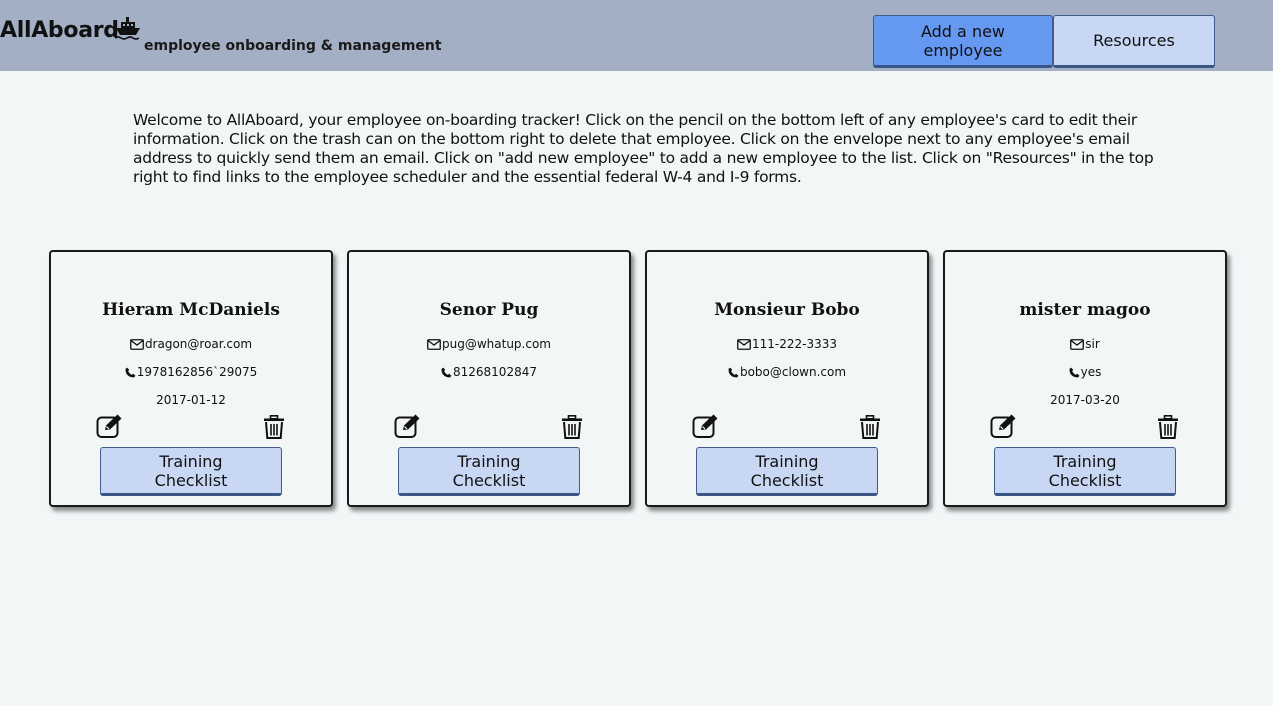 This screenshot has height=706, width=1273. Describe the element at coordinates (489, 310) in the screenshot. I see `employee-name: Senor Pug` at that location.